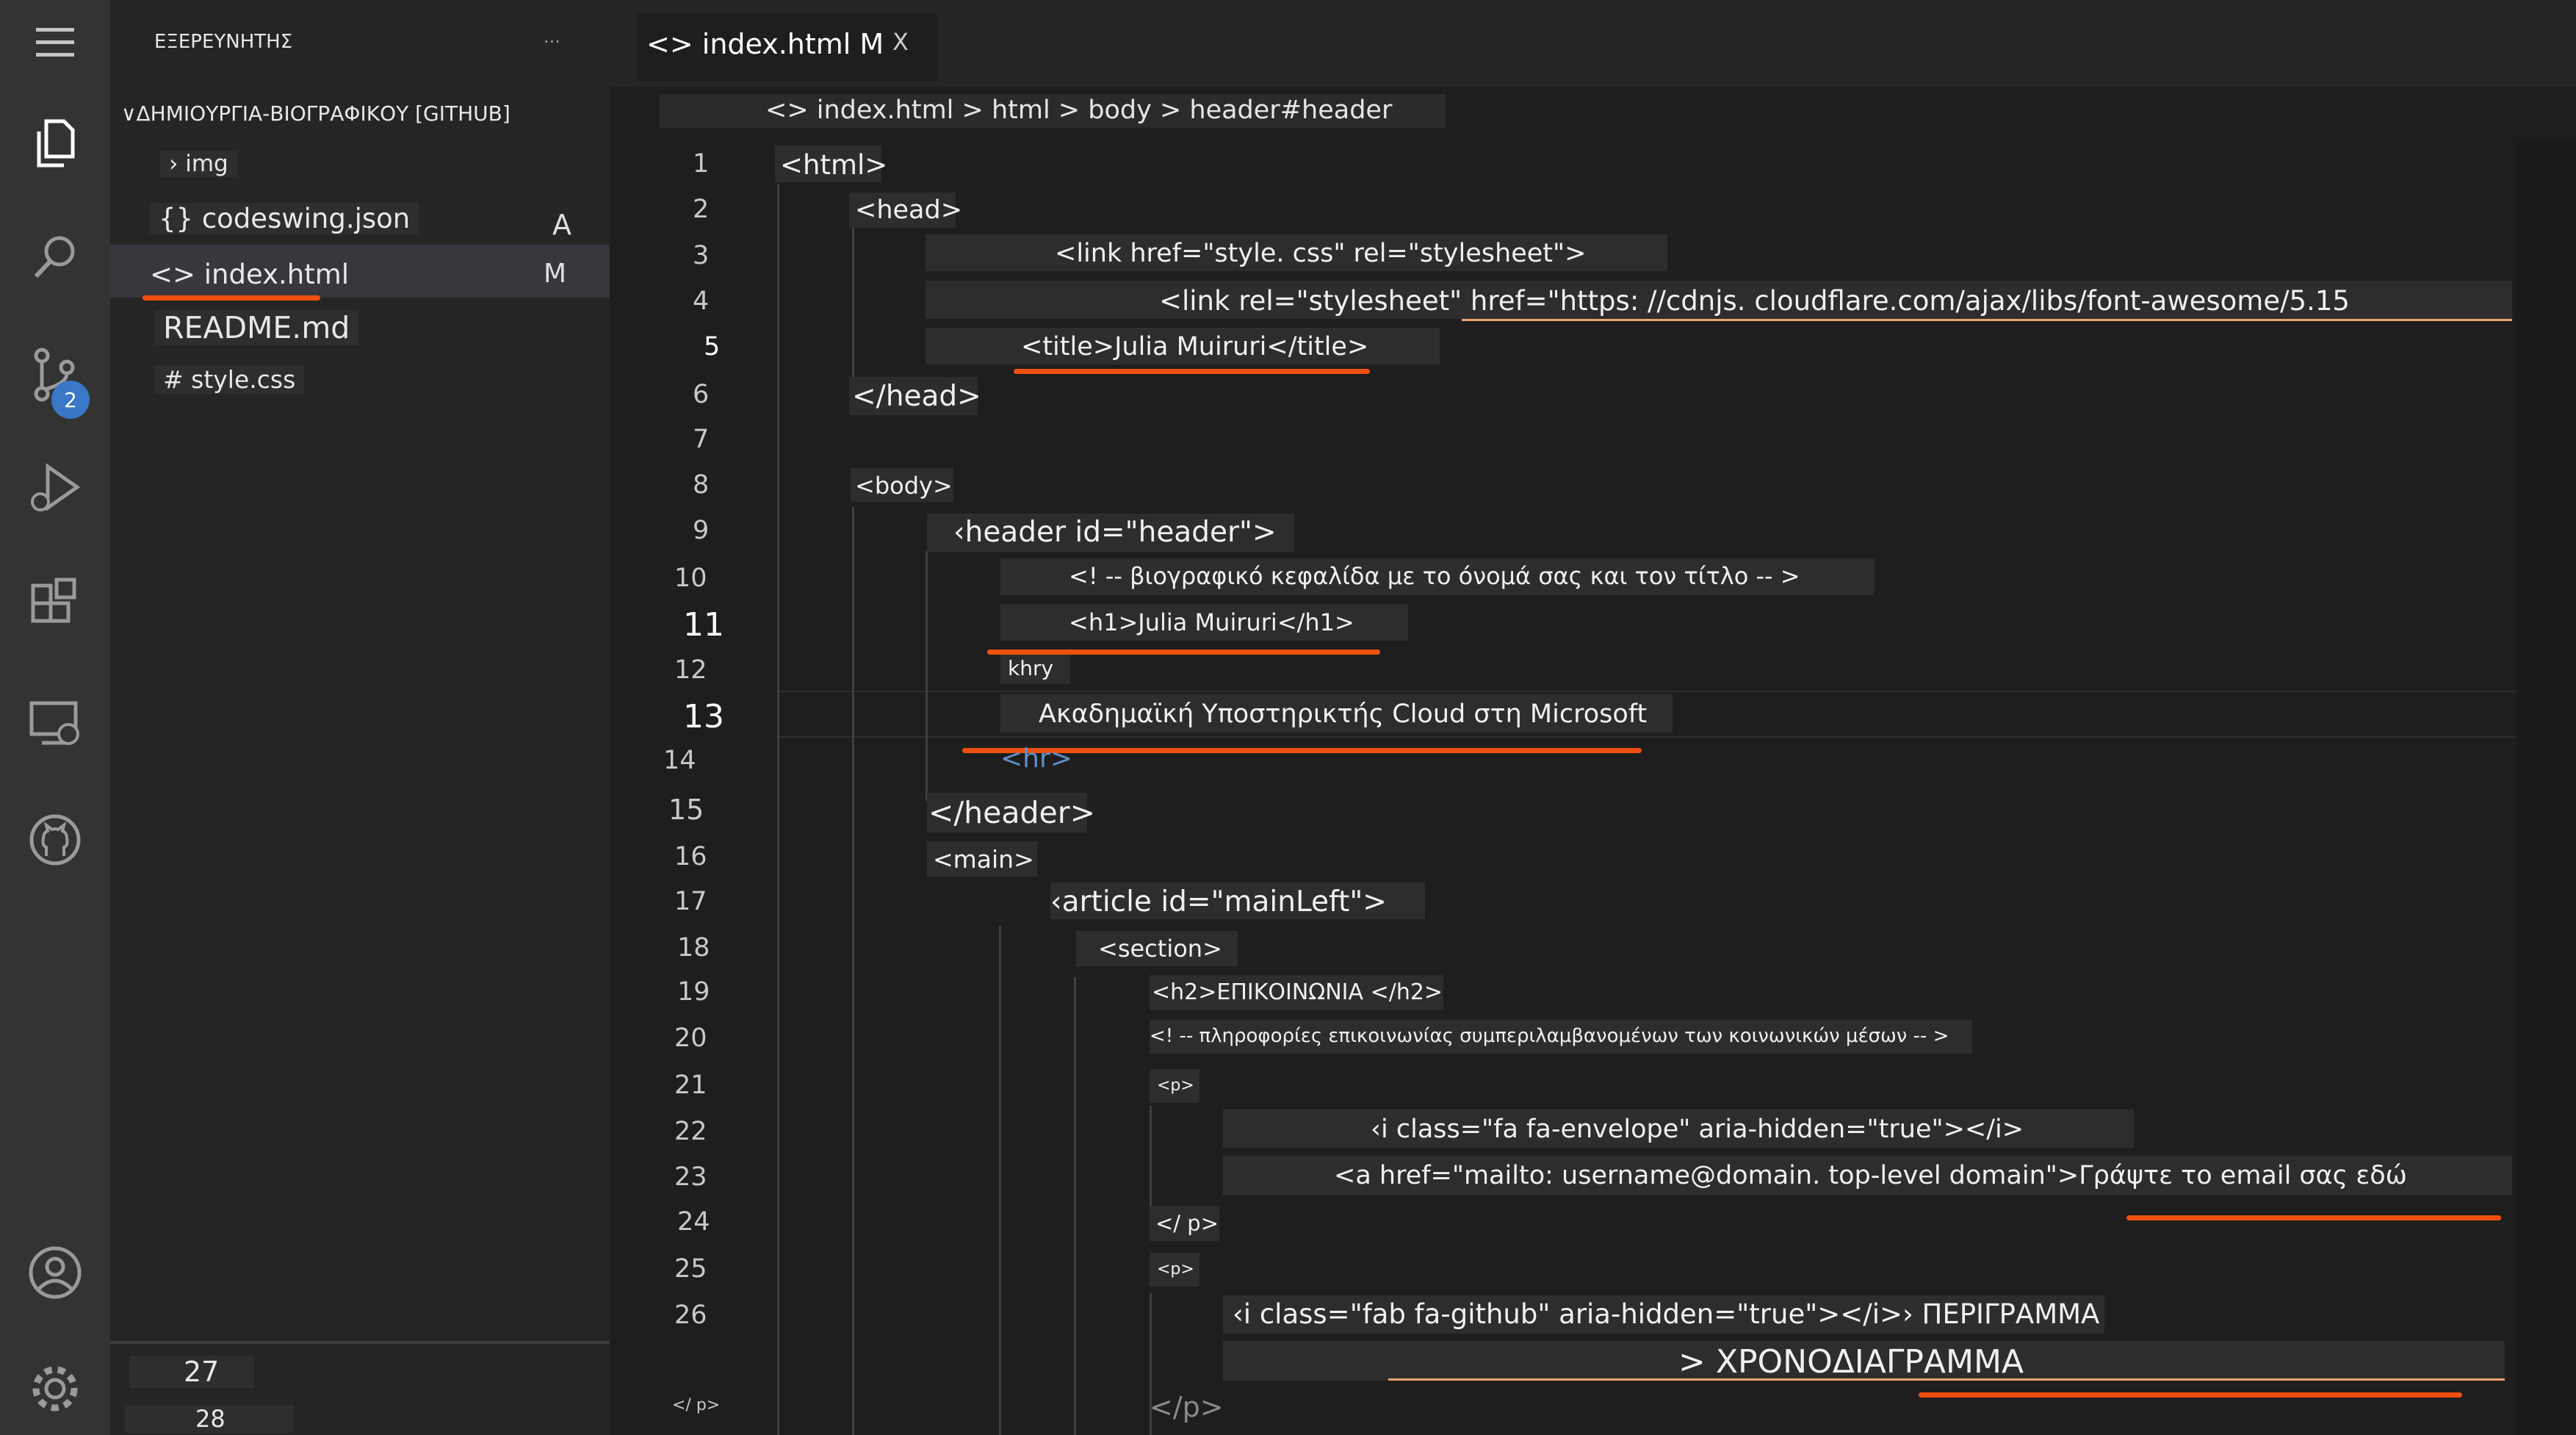 The image size is (2576, 1435). I want to click on line-number: 22, so click(691, 1132).